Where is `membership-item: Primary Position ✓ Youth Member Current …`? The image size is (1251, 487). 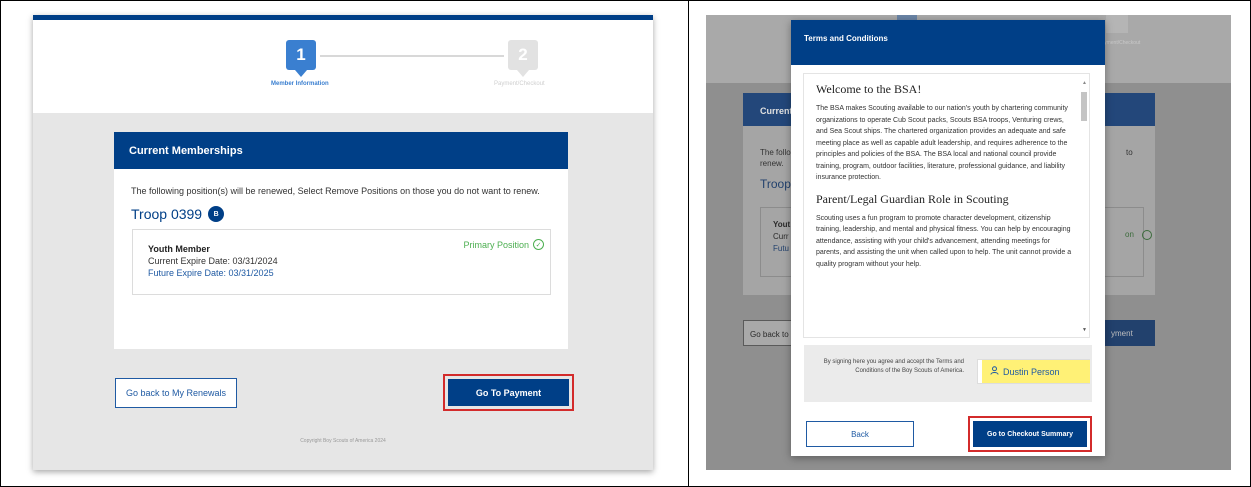
membership-item: Primary Position ✓ Youth Member Current … is located at coordinates (341, 262).